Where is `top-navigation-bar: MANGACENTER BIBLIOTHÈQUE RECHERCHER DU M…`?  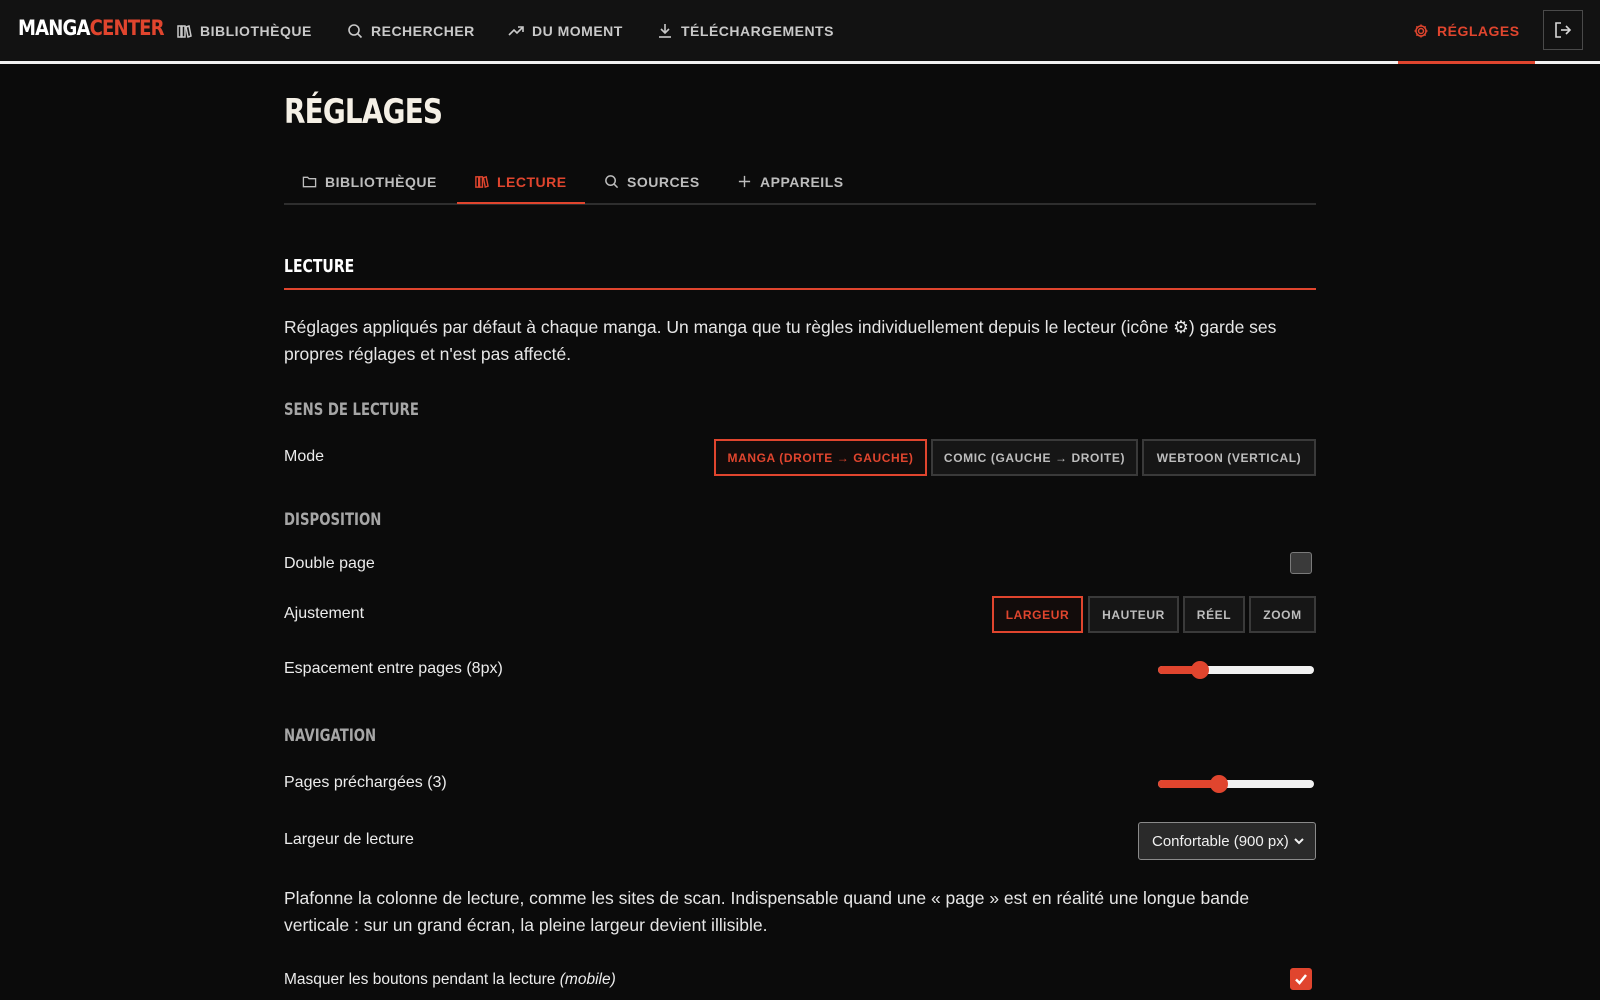 top-navigation-bar: MANGACENTER BIBLIOTHÈQUE RECHERCHER DU M… is located at coordinates (800, 32).